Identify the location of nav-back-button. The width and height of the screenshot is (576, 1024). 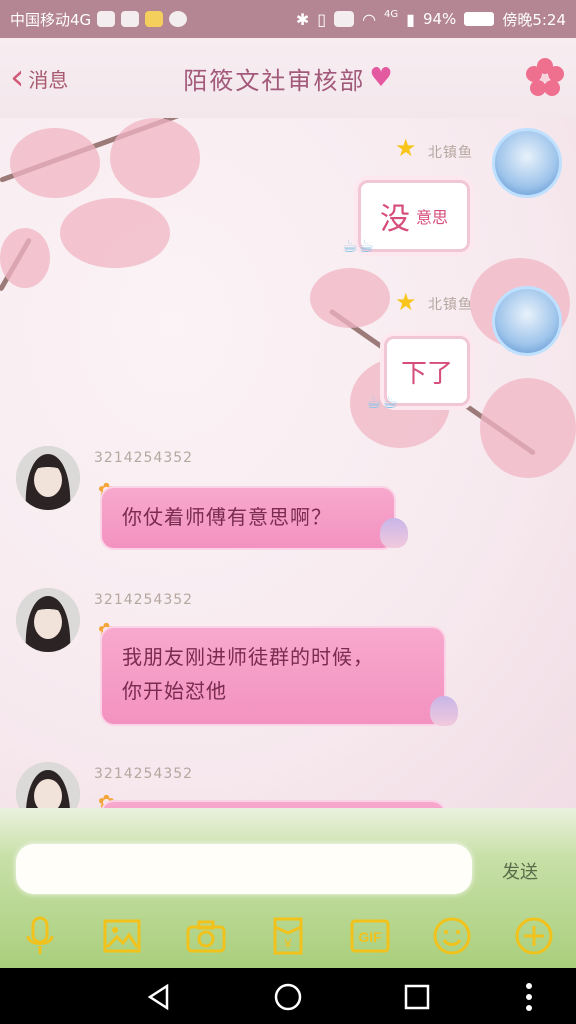
(159, 997).